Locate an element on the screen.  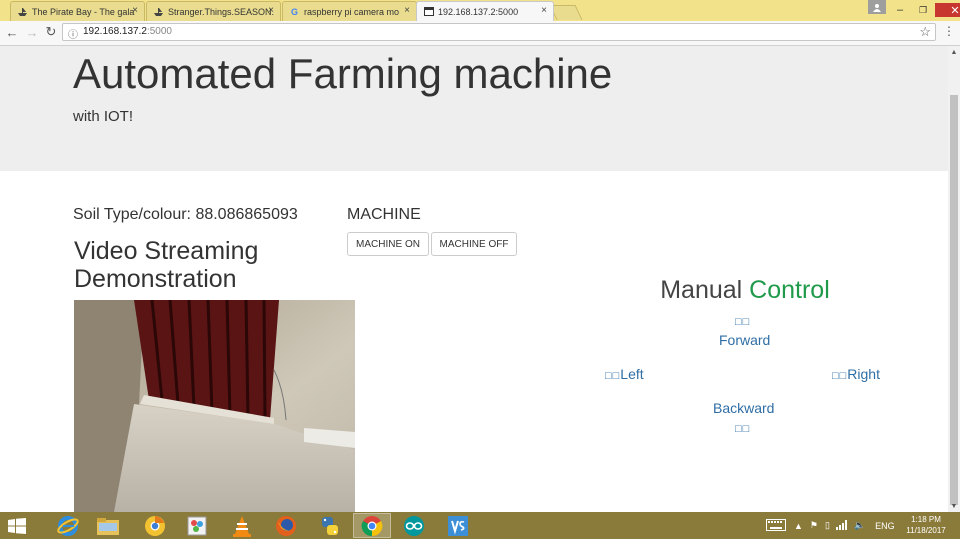
google-icon: G is located at coordinates (294, 11).